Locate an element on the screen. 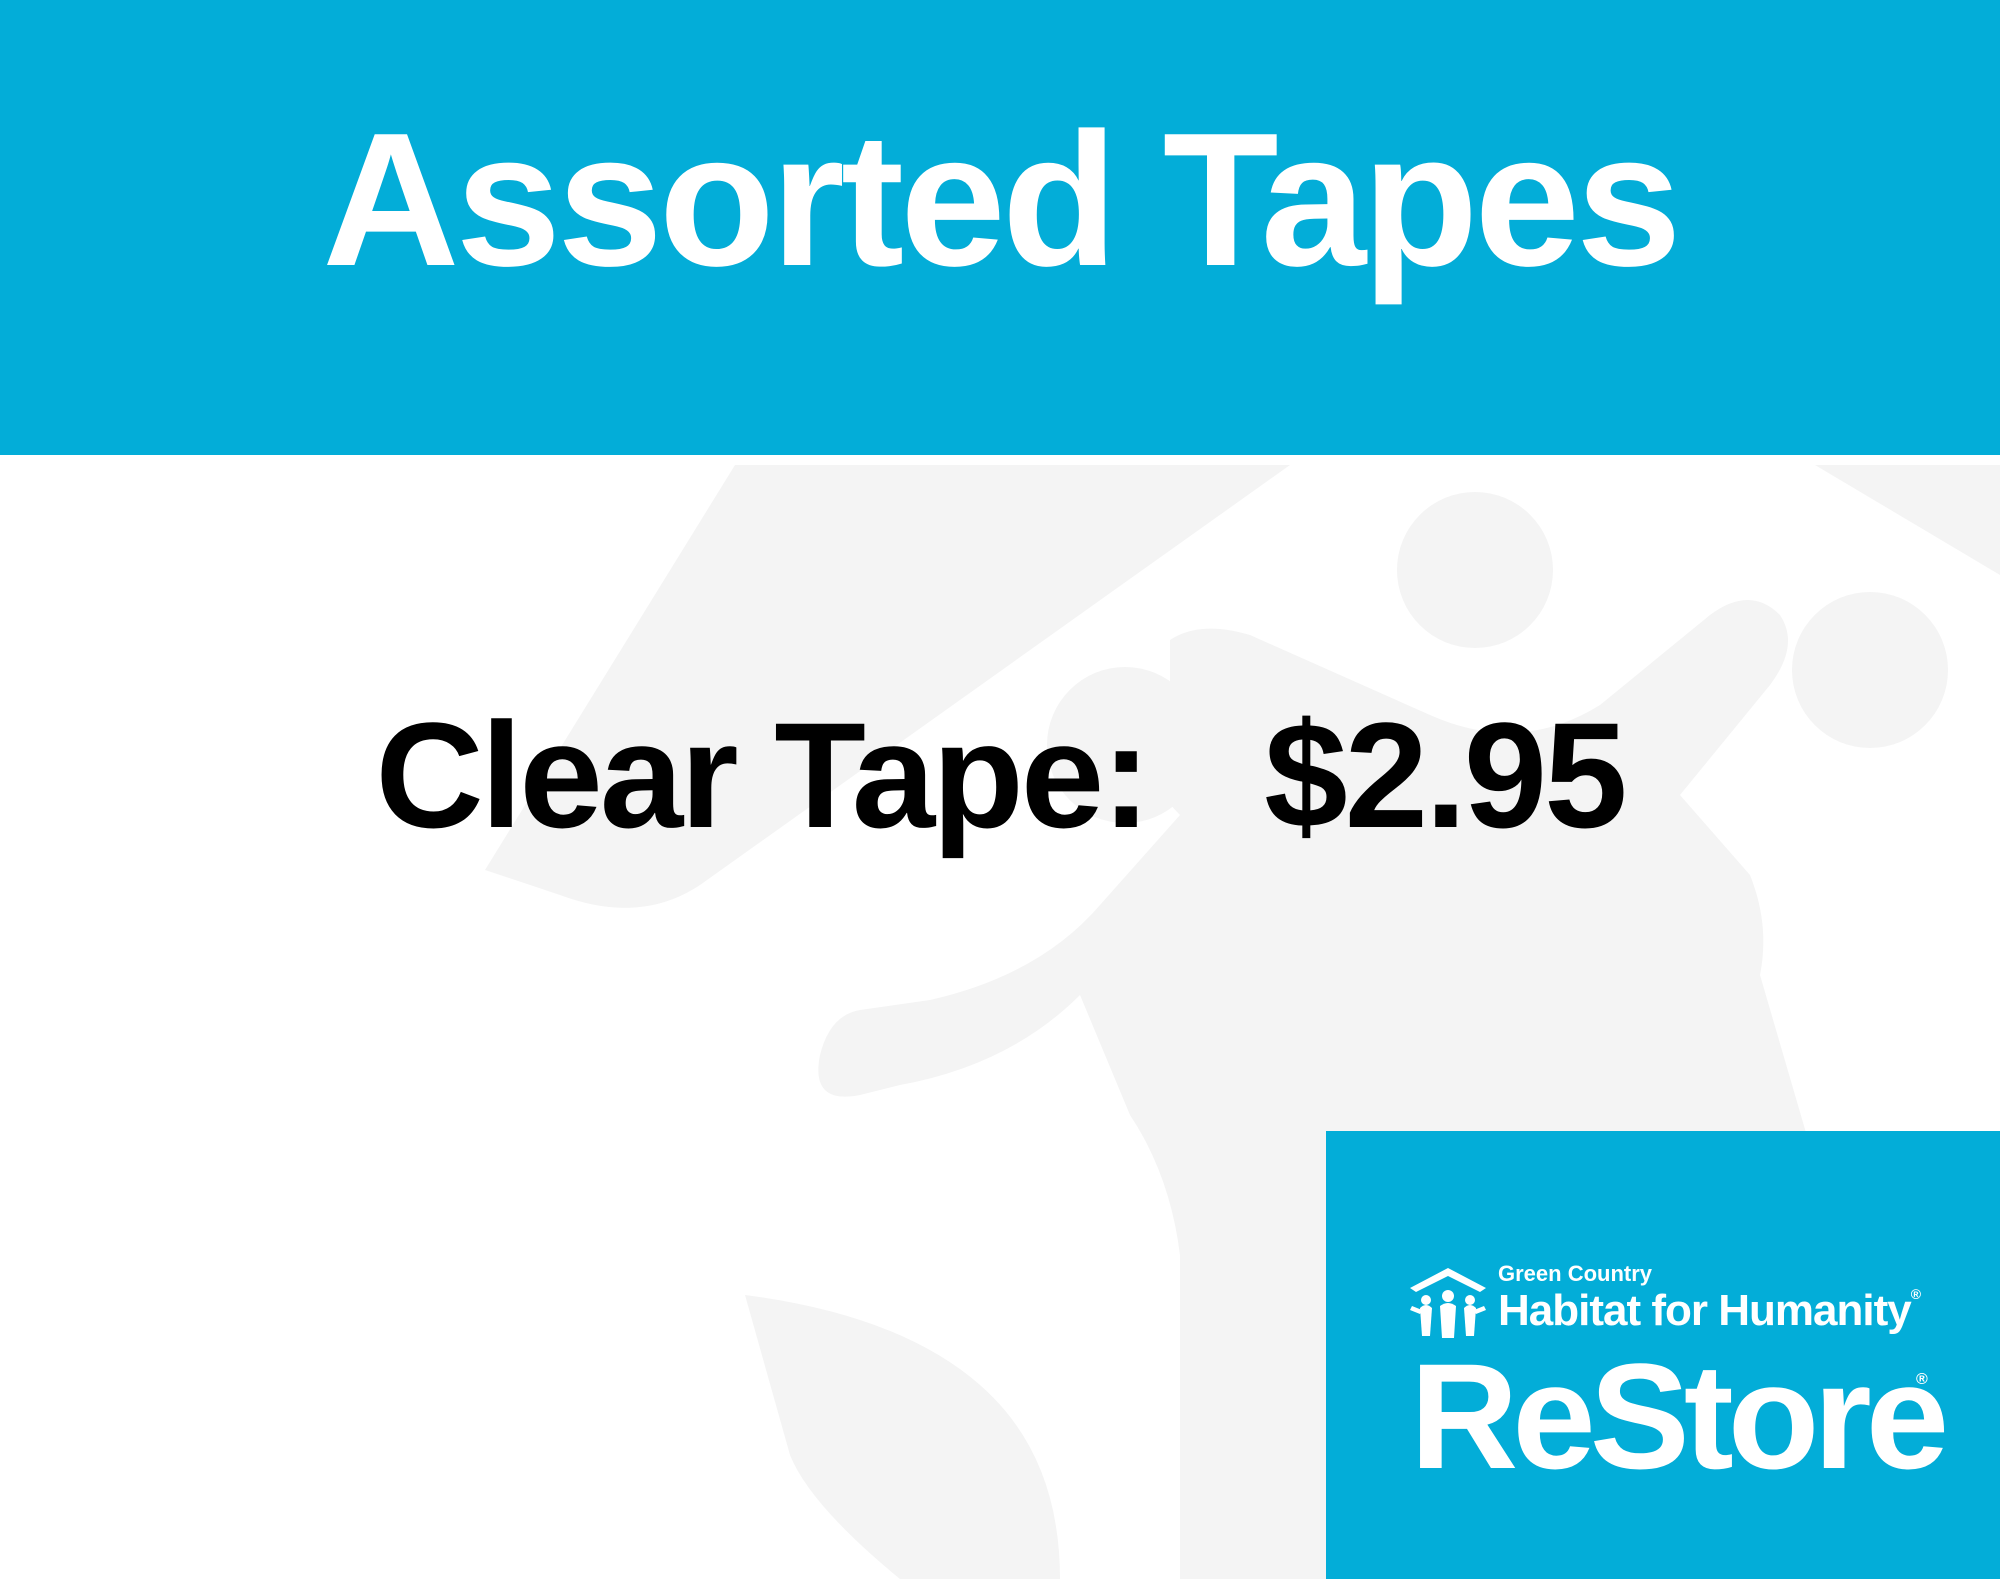  logo-org: Habitat for Humanity® is located at coordinates (1709, 1310).